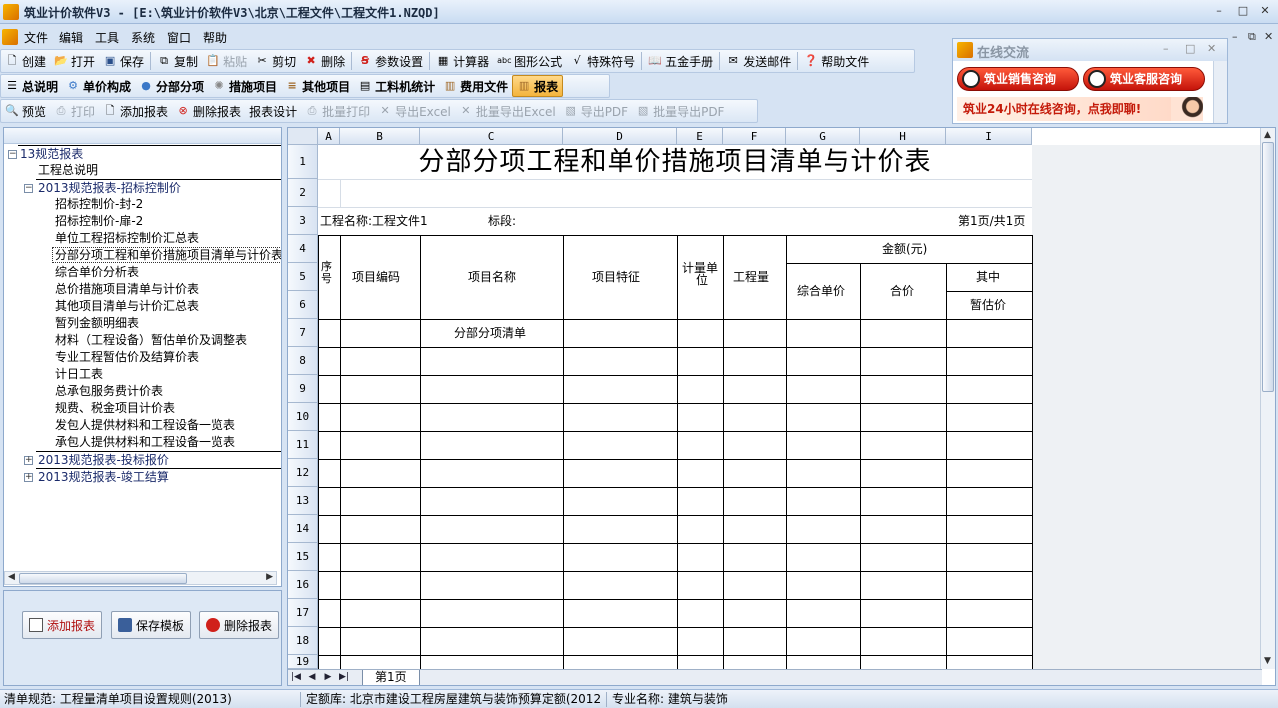  What do you see at coordinates (1267, 135) in the screenshot?
I see `scroll-up-icon: ▲` at bounding box center [1267, 135].